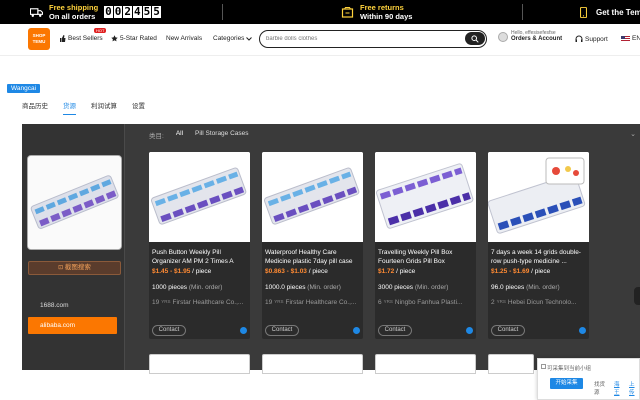 This screenshot has width=640, height=400. Describe the element at coordinates (608, 12) in the screenshot. I see `get-app-promo: Get the Tem` at that location.